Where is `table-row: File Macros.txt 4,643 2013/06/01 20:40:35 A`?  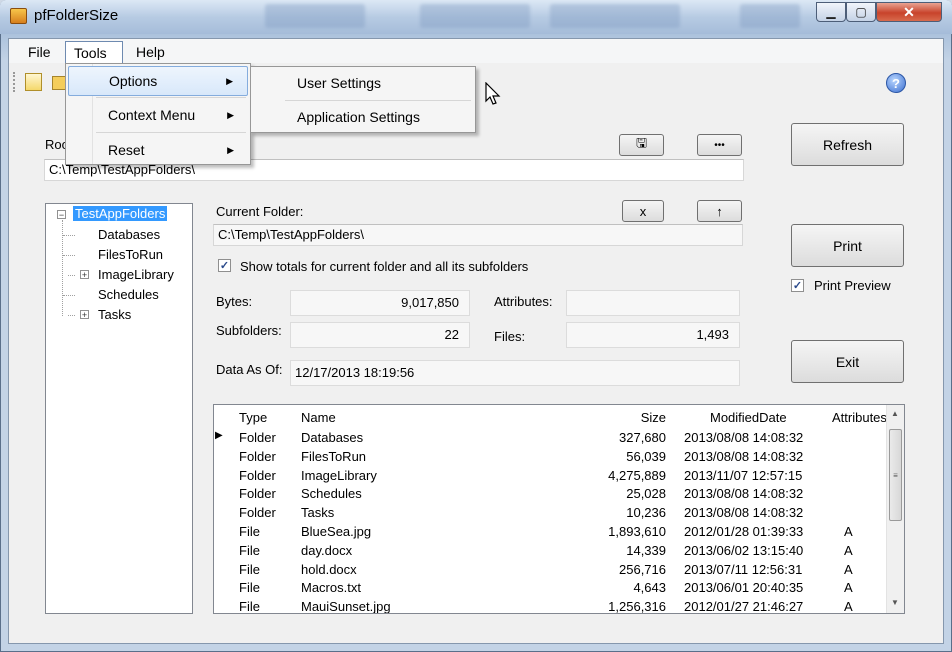 table-row: File Macros.txt 4,643 2013/06/01 20:40:35 A is located at coordinates (550, 587).